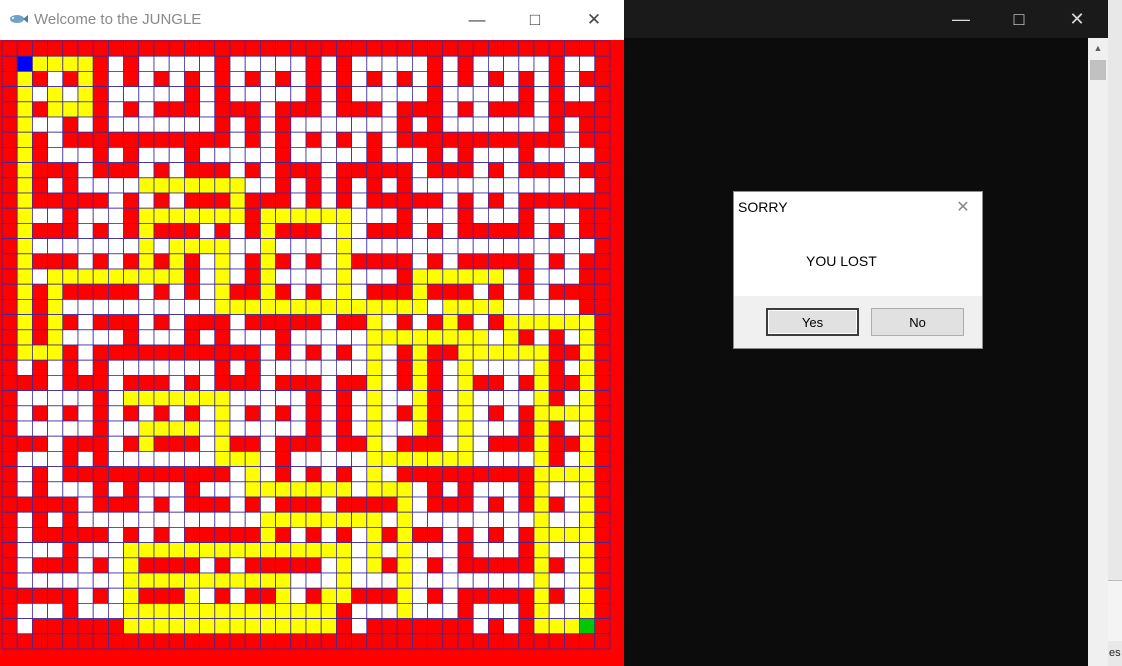  What do you see at coordinates (864, 19) in the screenshot?
I see `console-title-bar: — □ ✕` at bounding box center [864, 19].